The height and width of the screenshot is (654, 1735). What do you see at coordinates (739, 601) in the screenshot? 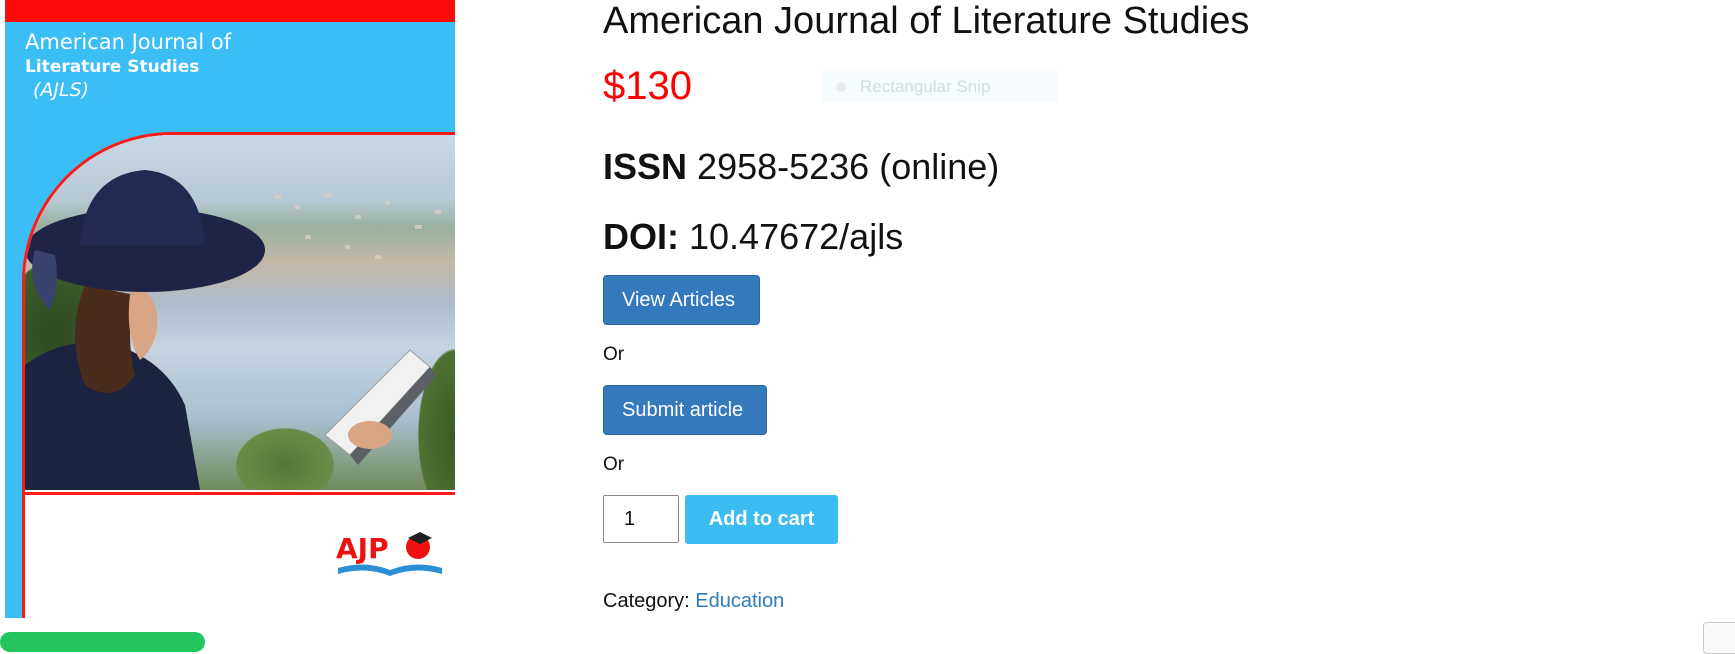
I see `category-link-education: Education` at bounding box center [739, 601].